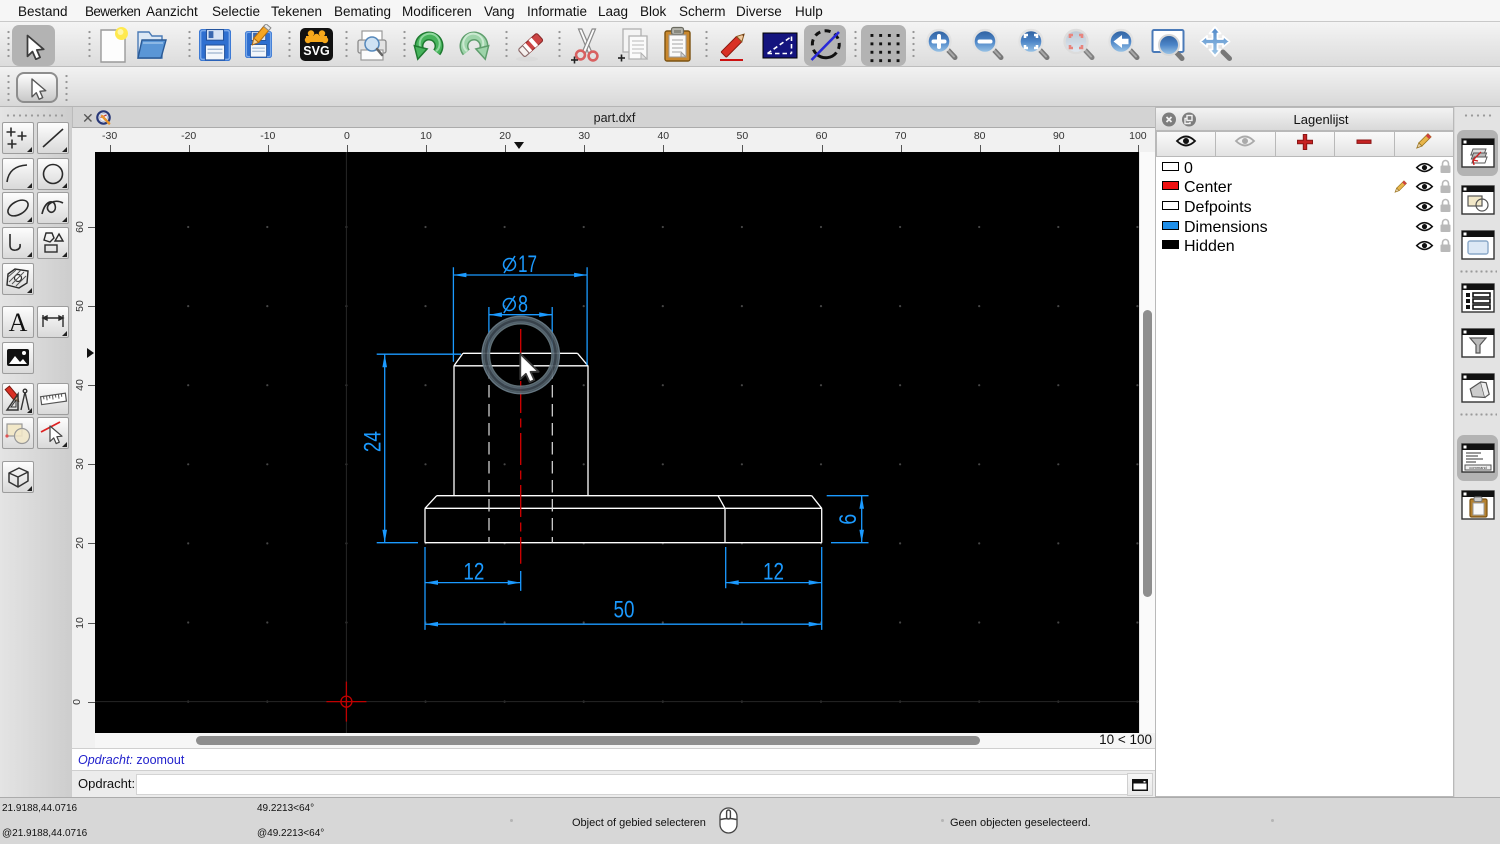 The height and width of the screenshot is (844, 1500). What do you see at coordinates (848, 519) in the screenshot?
I see `svg-text: 6` at bounding box center [848, 519].